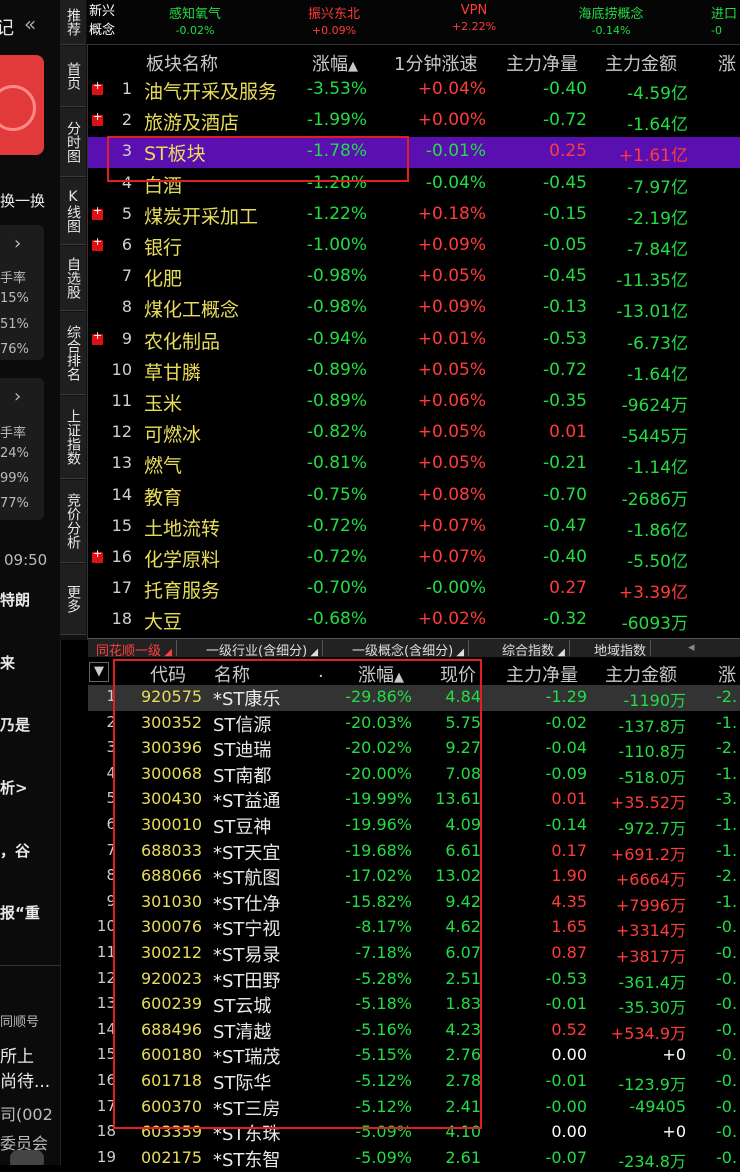 The width and height of the screenshot is (740, 1172). I want to click on banner-image, so click(22, 105).